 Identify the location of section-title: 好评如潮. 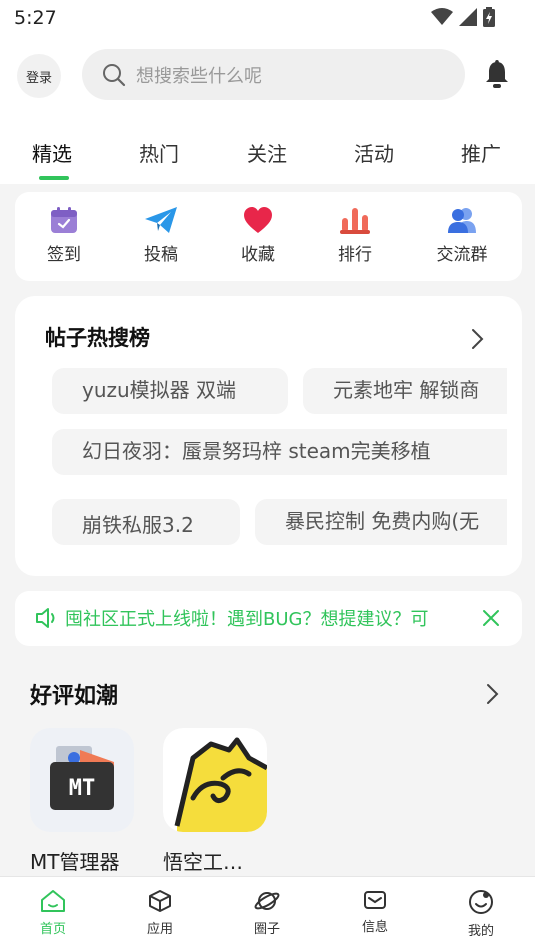
(74, 696).